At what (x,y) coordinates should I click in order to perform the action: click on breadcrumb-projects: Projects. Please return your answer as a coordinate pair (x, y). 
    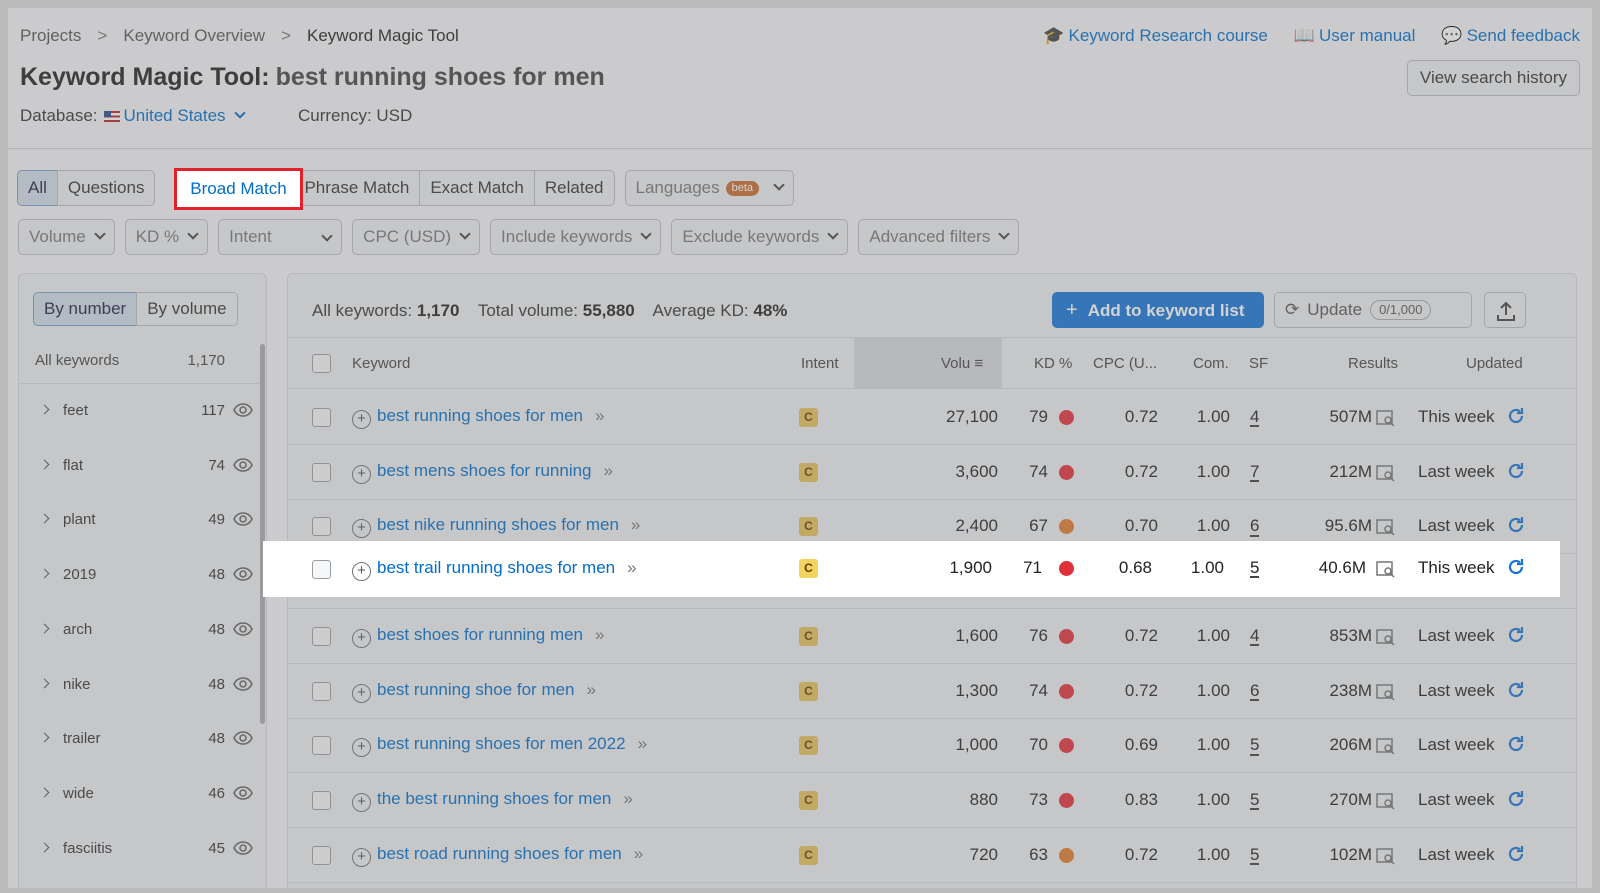
    Looking at the image, I should click on (50, 35).